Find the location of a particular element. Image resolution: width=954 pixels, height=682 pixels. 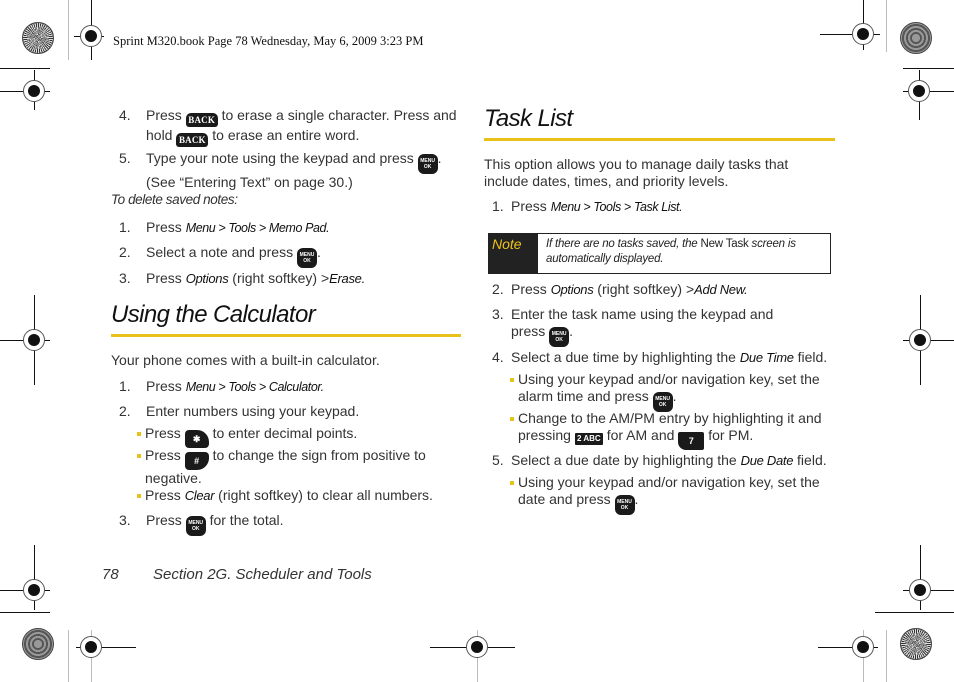

step-text: Enter the task name using the keypad and is located at coordinates (642, 314).